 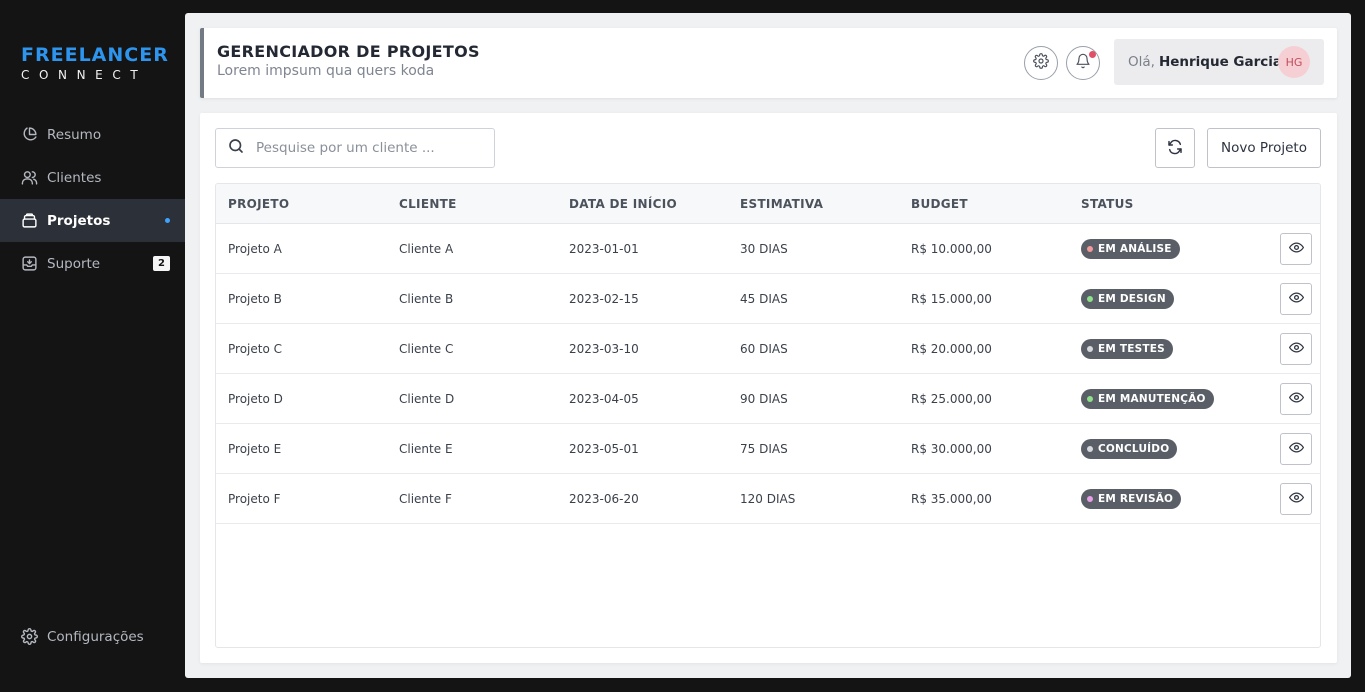 I want to click on status-badge: EM TESTES, so click(x=1127, y=349).